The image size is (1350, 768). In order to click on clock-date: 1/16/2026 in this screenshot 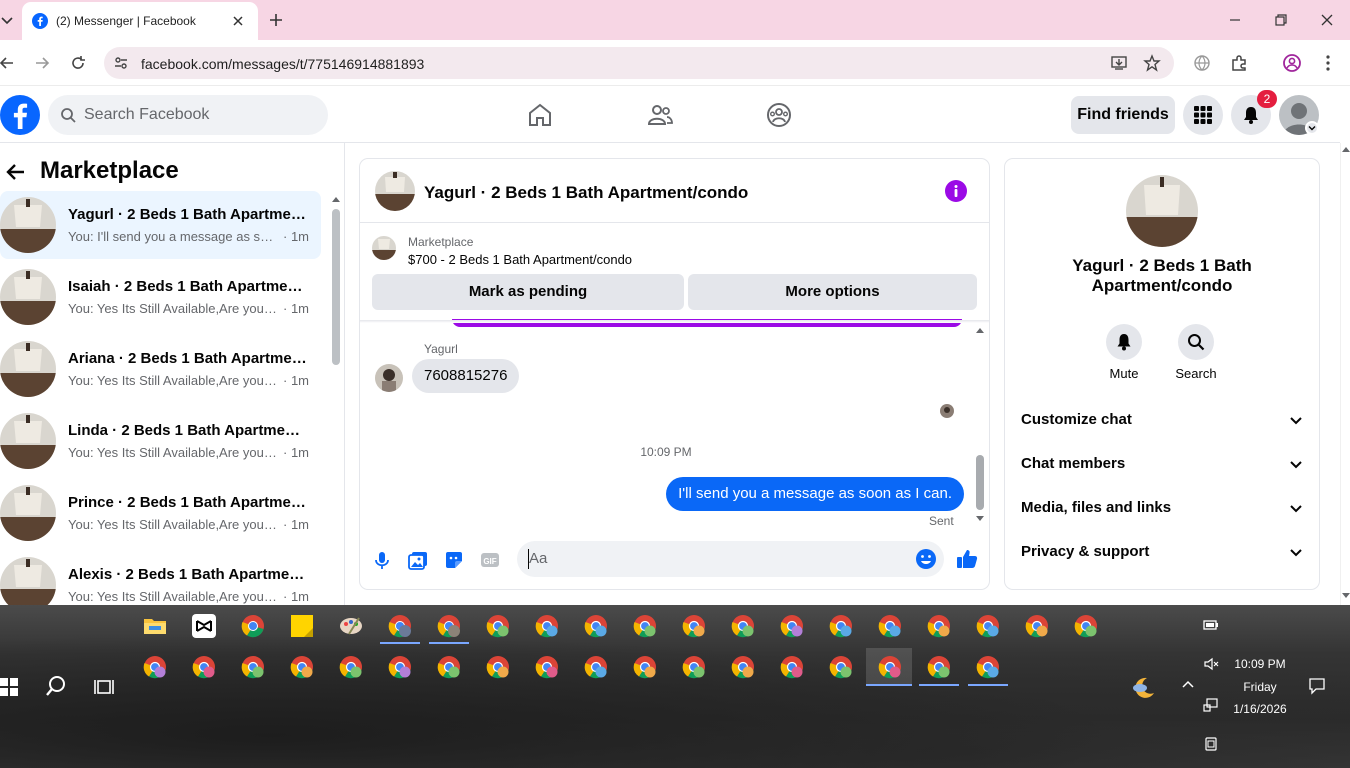, I will do `click(1260, 709)`.